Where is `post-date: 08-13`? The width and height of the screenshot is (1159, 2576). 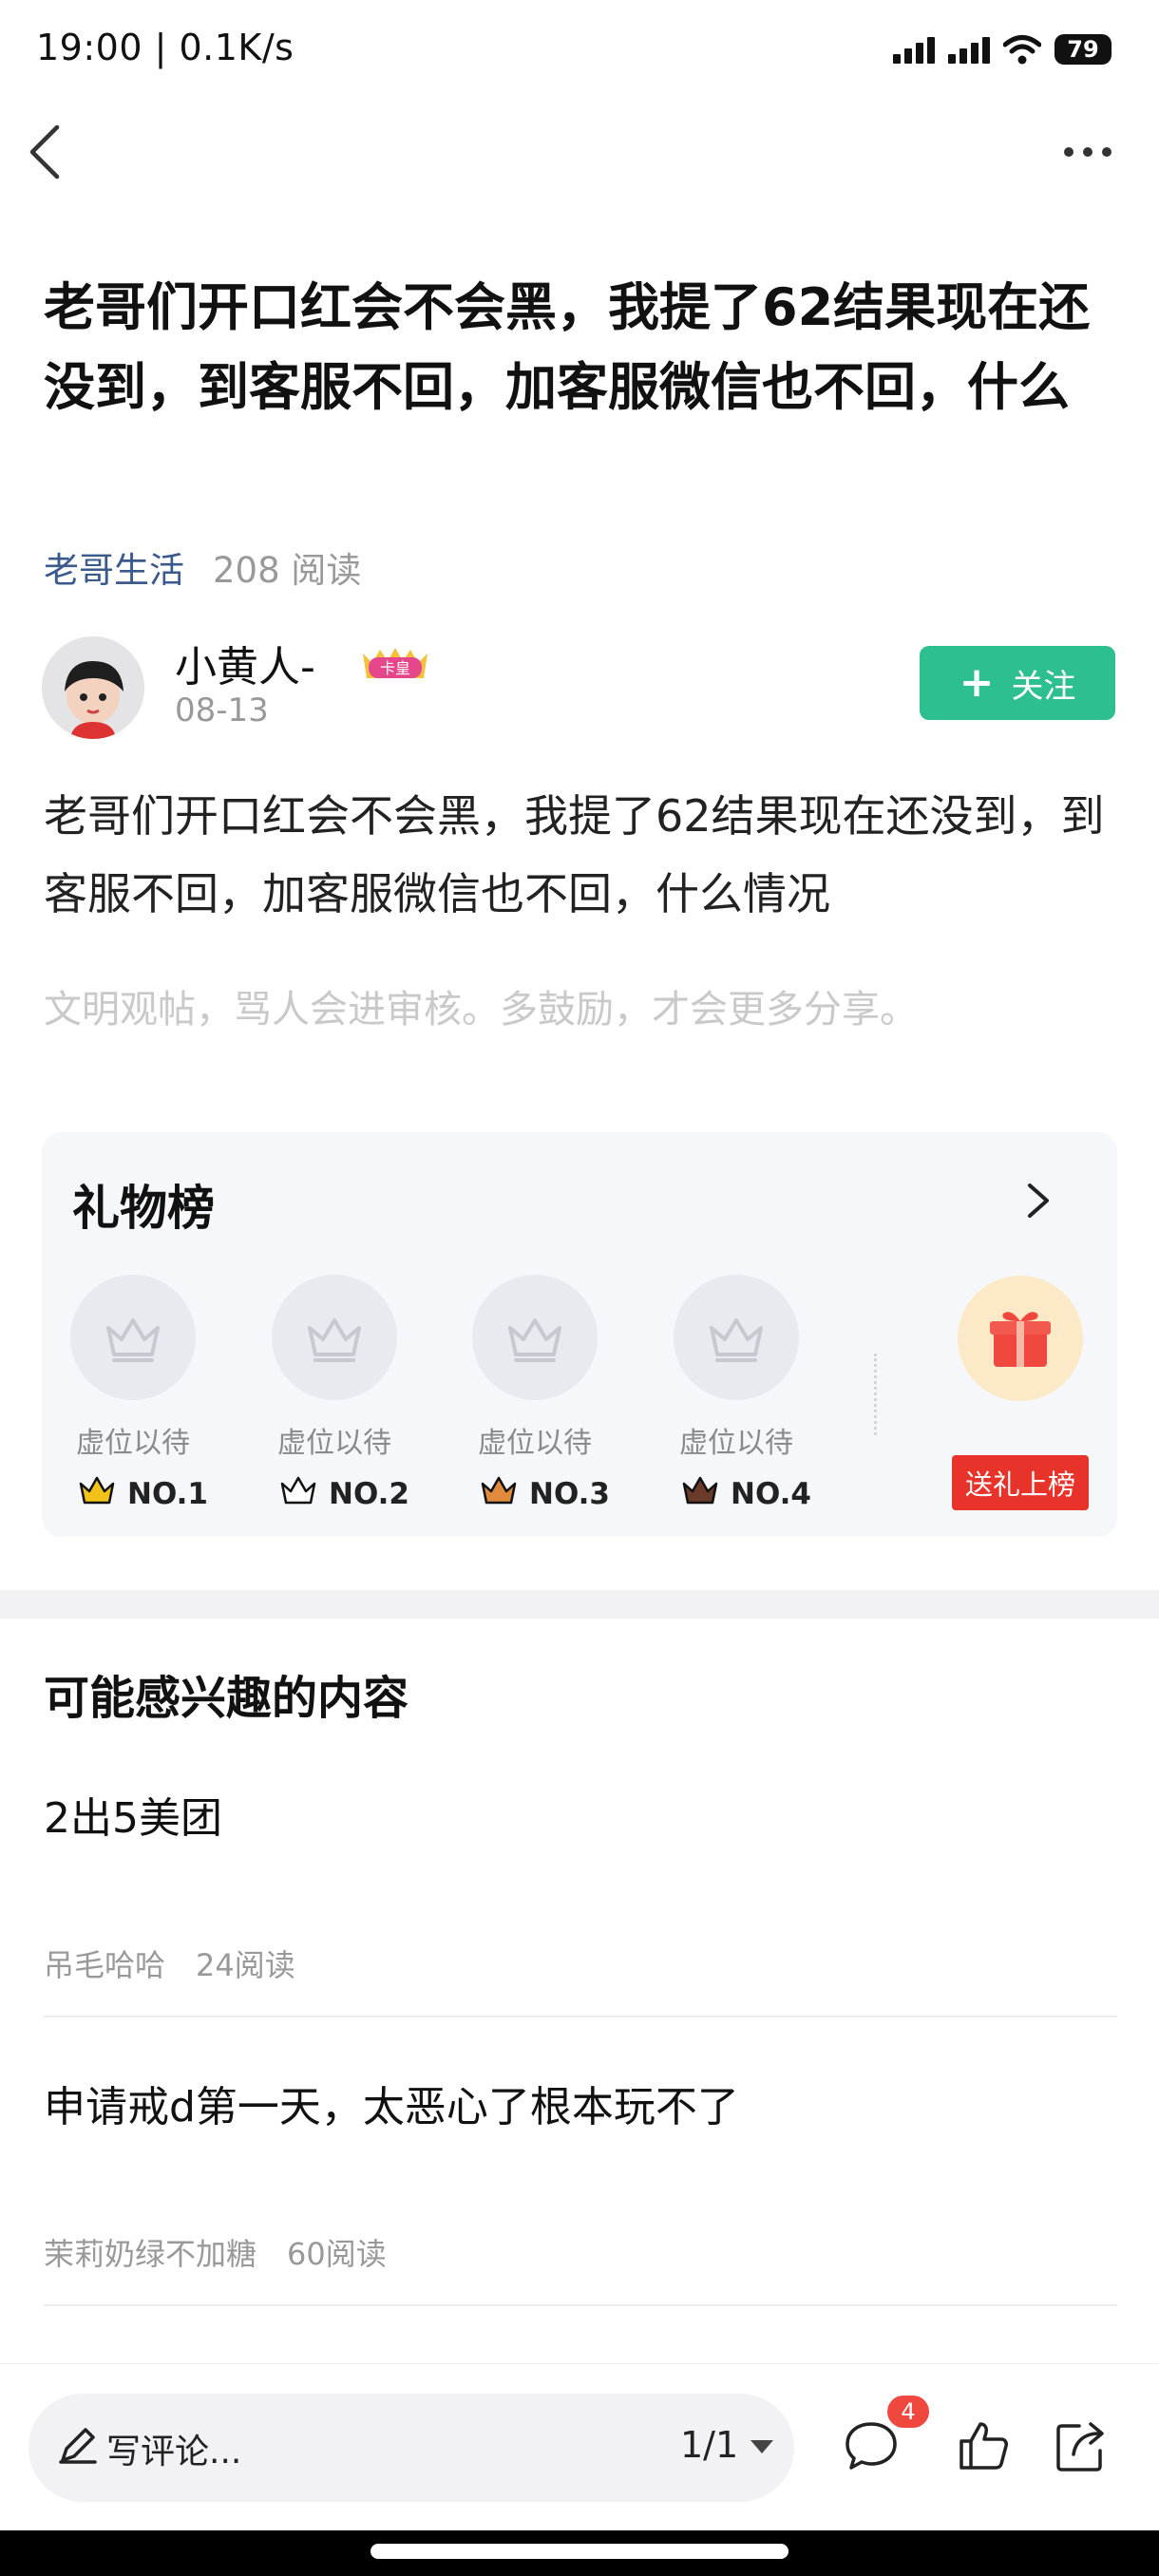
post-date: 08-13 is located at coordinates (222, 710).